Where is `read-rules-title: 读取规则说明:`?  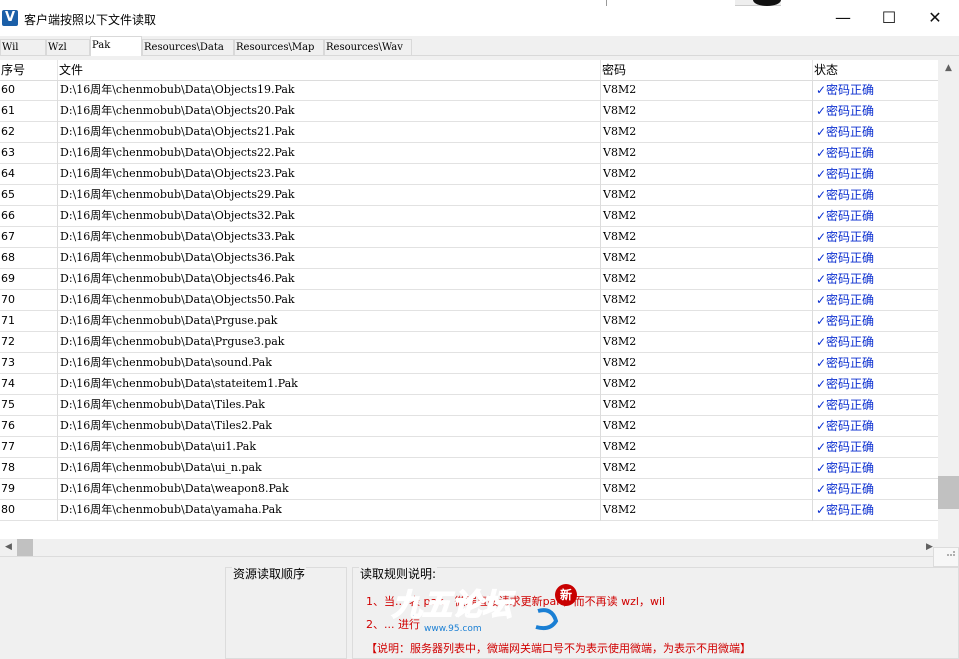
read-rules-title: 读取规则说明: is located at coordinates (398, 573).